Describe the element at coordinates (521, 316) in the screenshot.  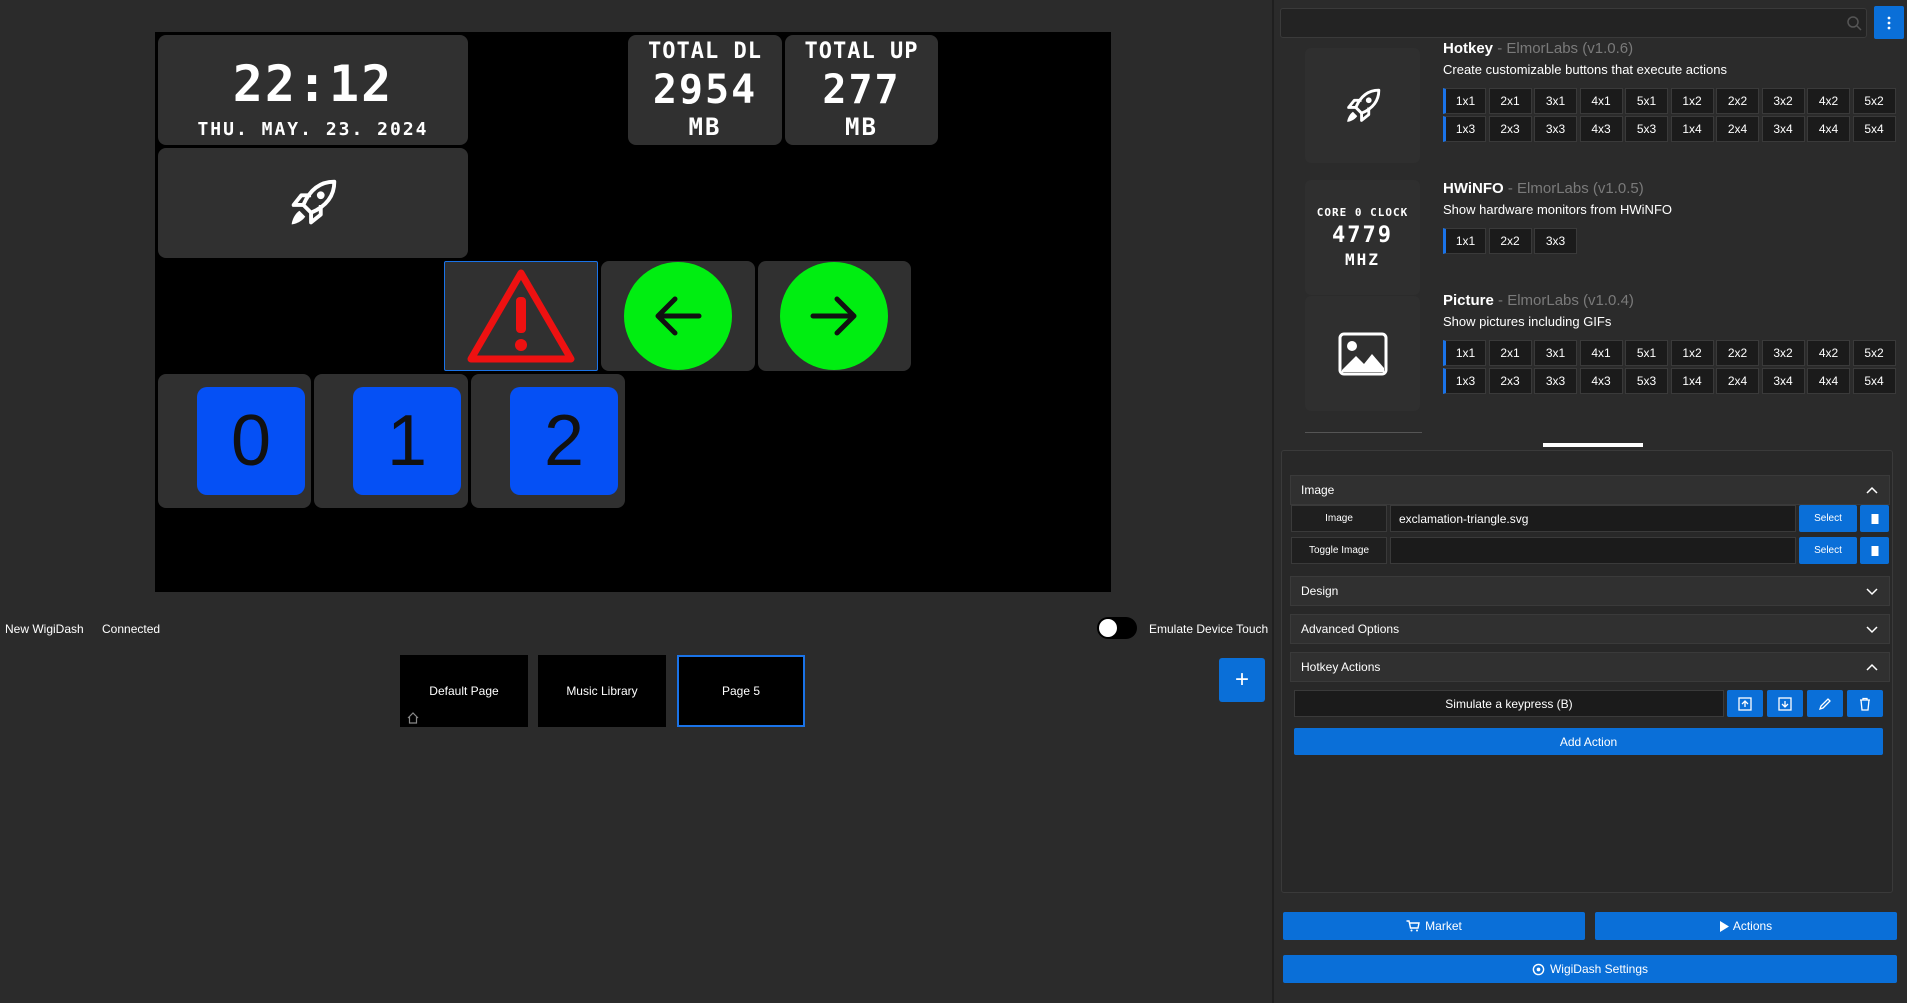
I see `warning-tile` at that location.